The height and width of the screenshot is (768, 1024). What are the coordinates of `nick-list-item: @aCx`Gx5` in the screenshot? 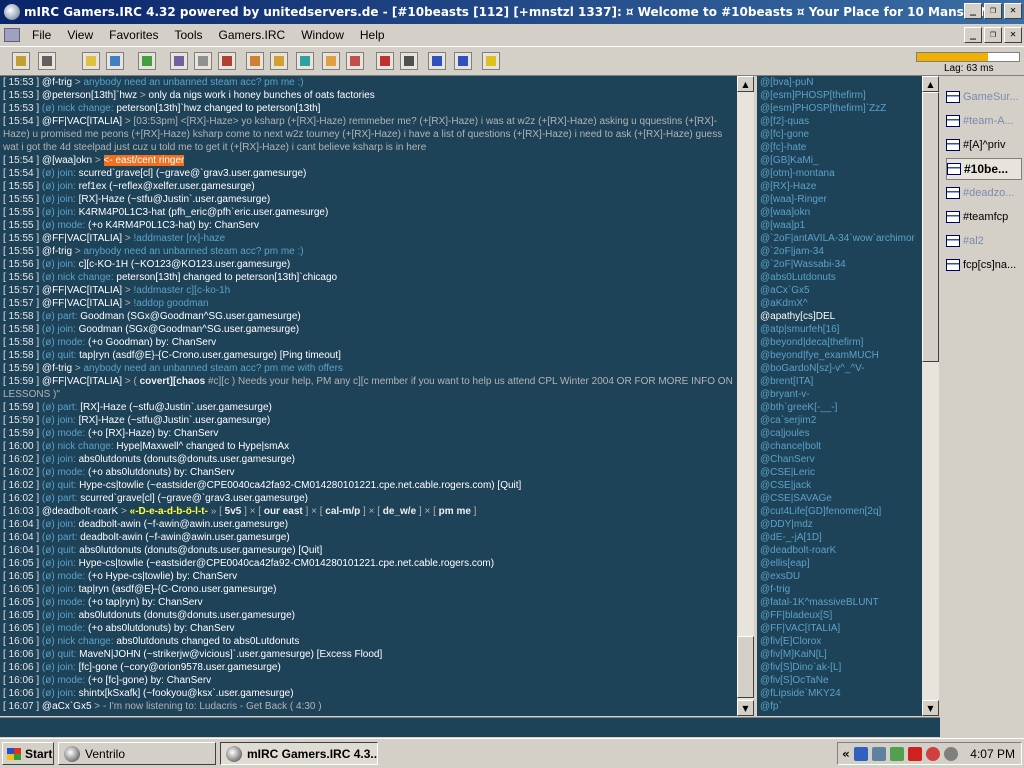 It's located at (839, 290).